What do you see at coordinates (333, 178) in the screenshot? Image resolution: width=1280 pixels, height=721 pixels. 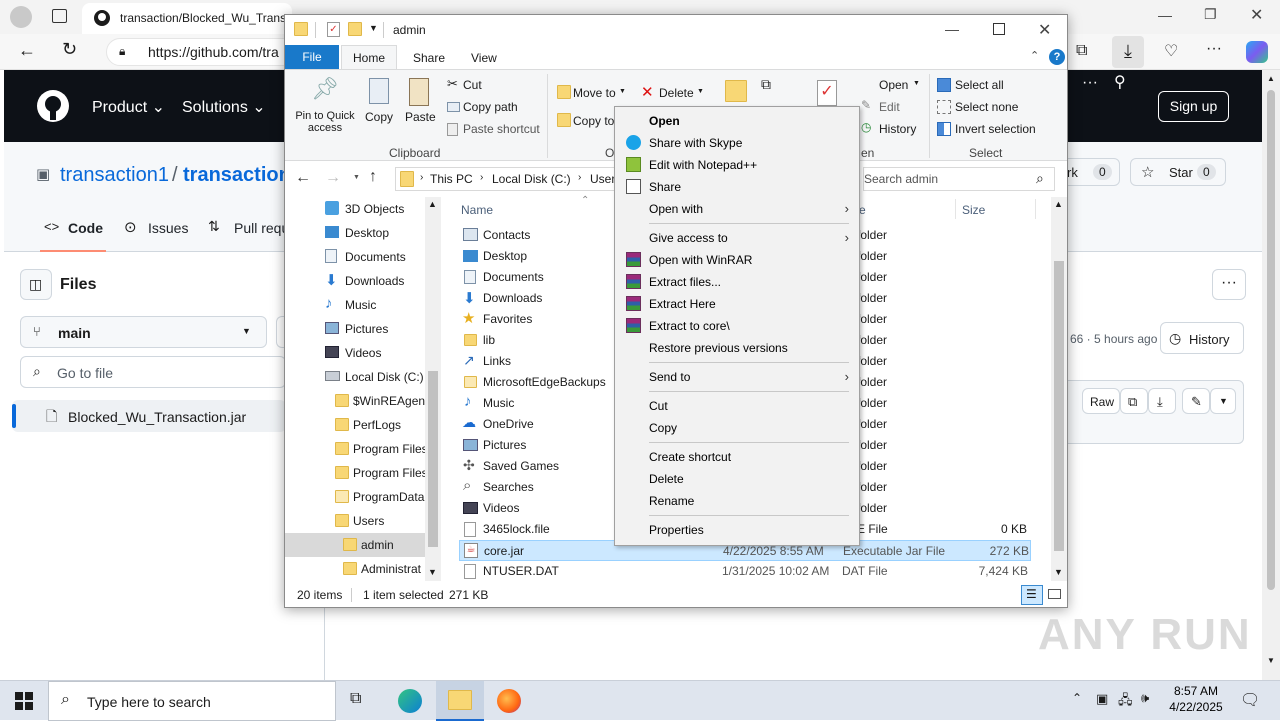 I see `forward-icon: →` at bounding box center [333, 178].